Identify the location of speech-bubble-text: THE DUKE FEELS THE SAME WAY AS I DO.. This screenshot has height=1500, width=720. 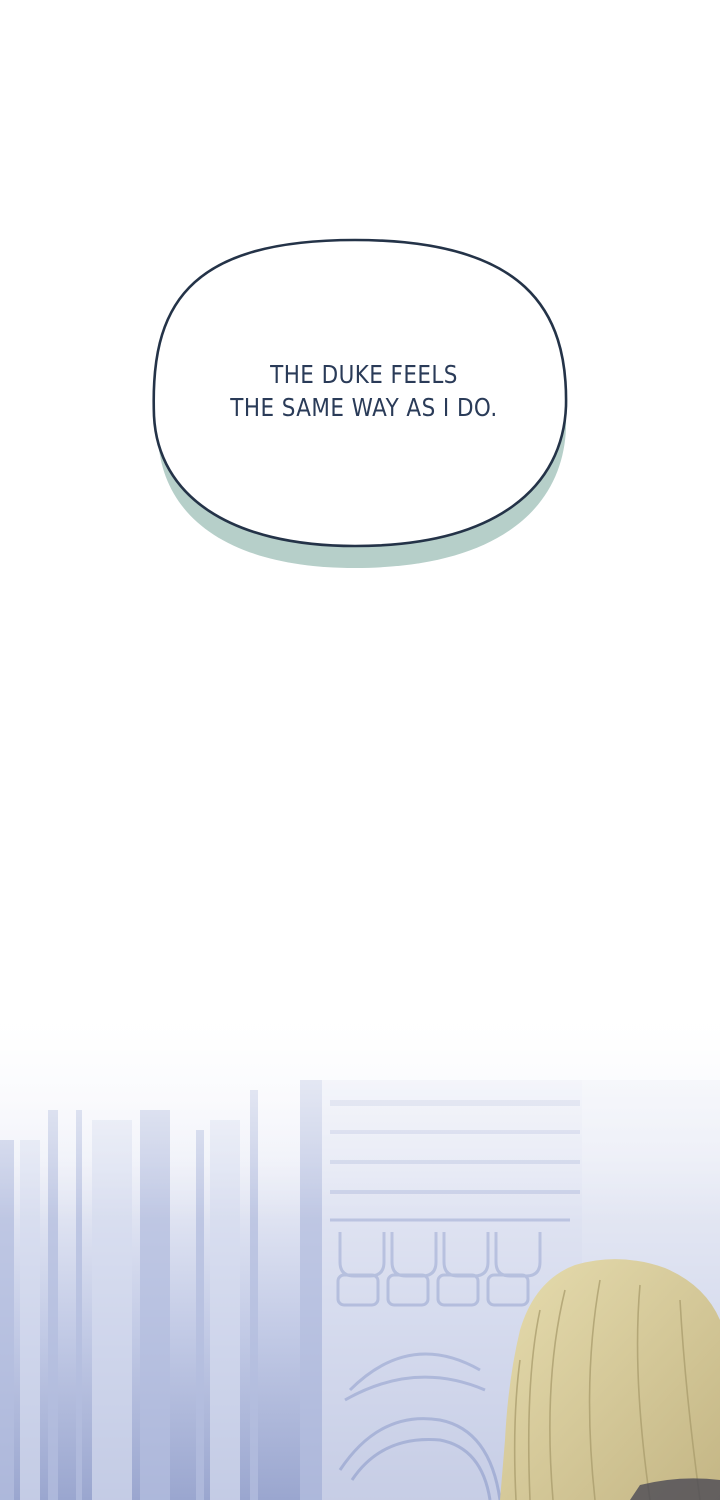
(364, 391).